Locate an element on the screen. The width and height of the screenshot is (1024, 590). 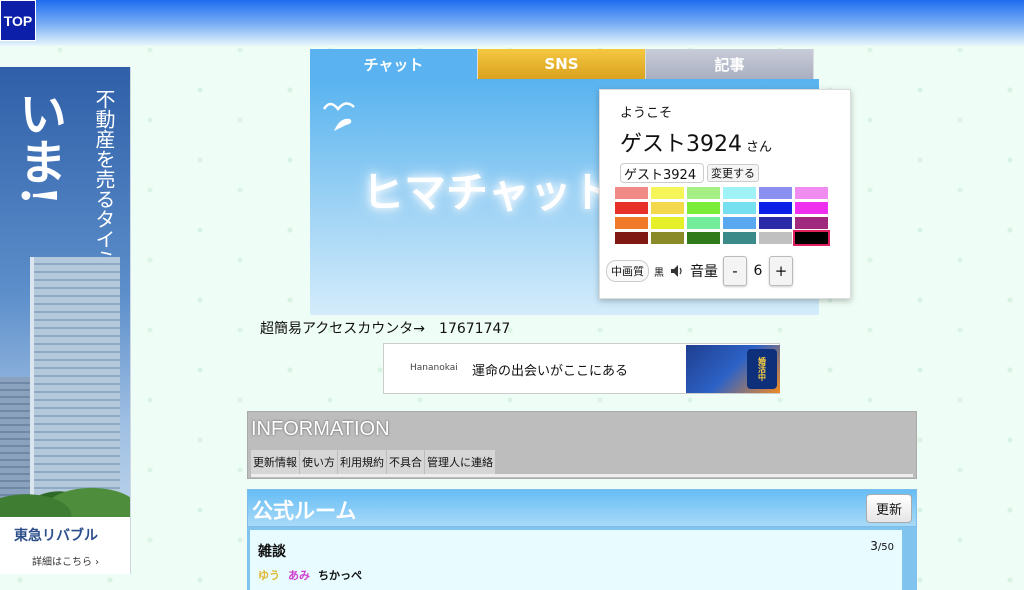
refresh-button: 更新 is located at coordinates (889, 508).